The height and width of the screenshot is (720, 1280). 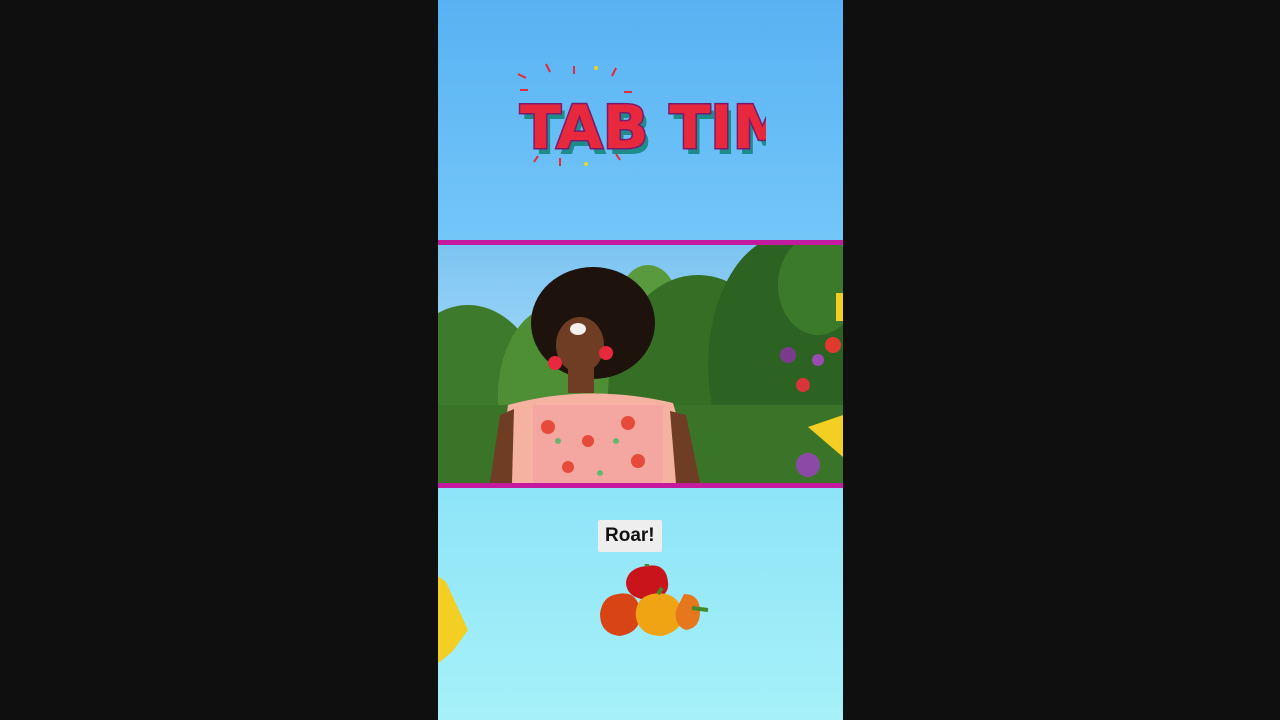 I want to click on logo-artwork: TAB TIME TAB TIME, so click(x=677, y=116).